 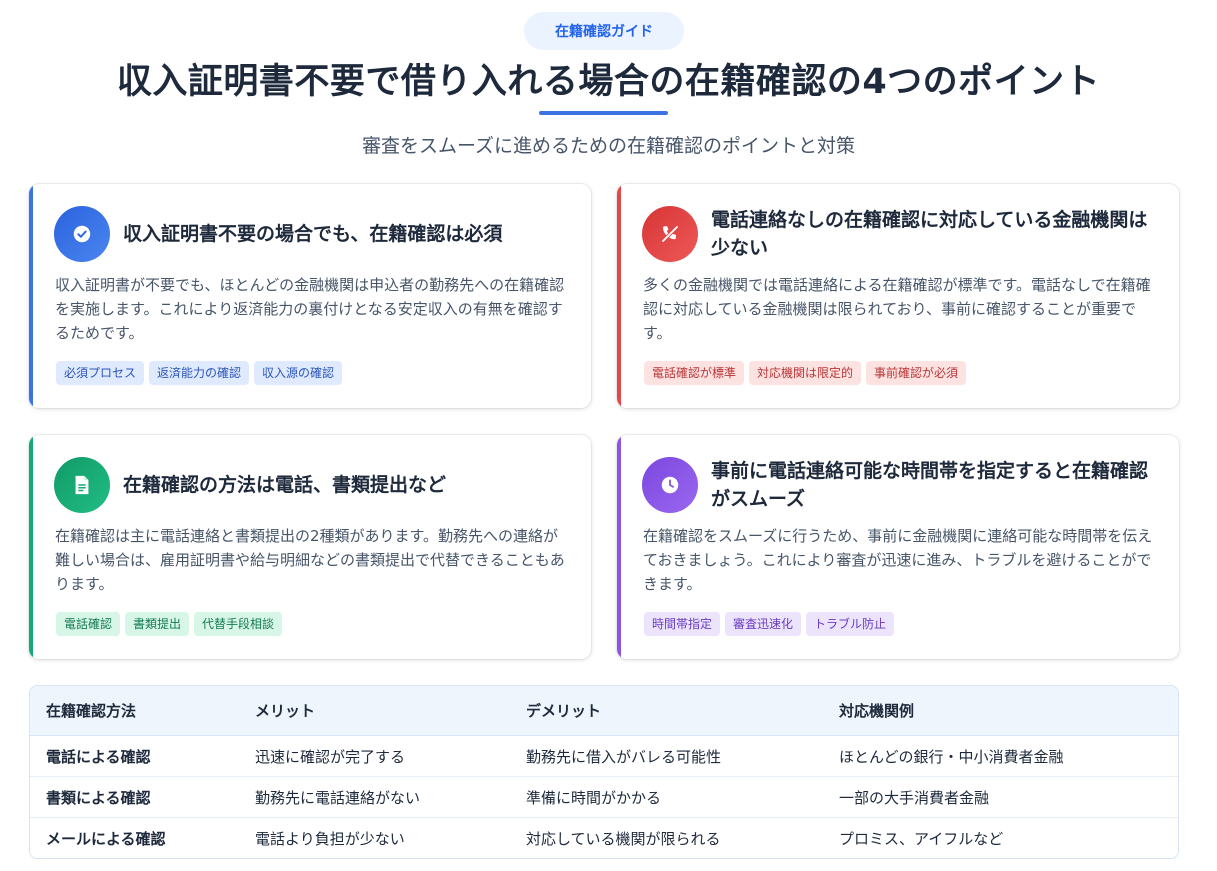 What do you see at coordinates (313, 234) in the screenshot?
I see `card-title: 収入証明書不要の場合でも、在籍確認は必須` at bounding box center [313, 234].